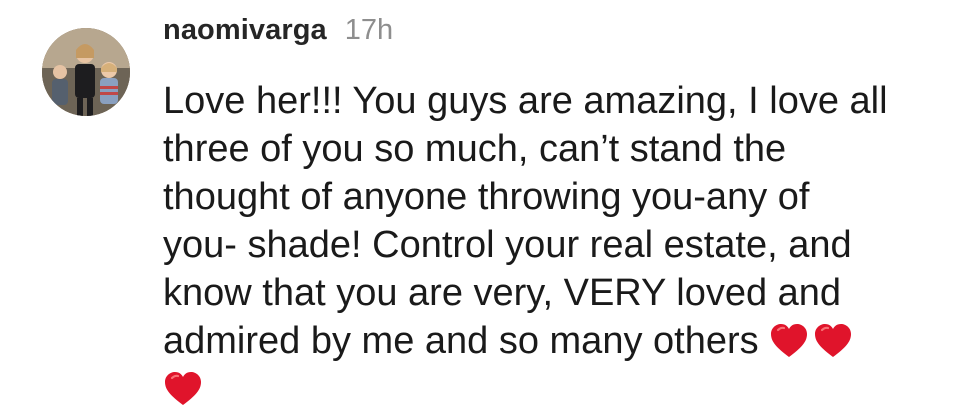  I want to click on comment-meta: naomivarga 17h, so click(563, 36).